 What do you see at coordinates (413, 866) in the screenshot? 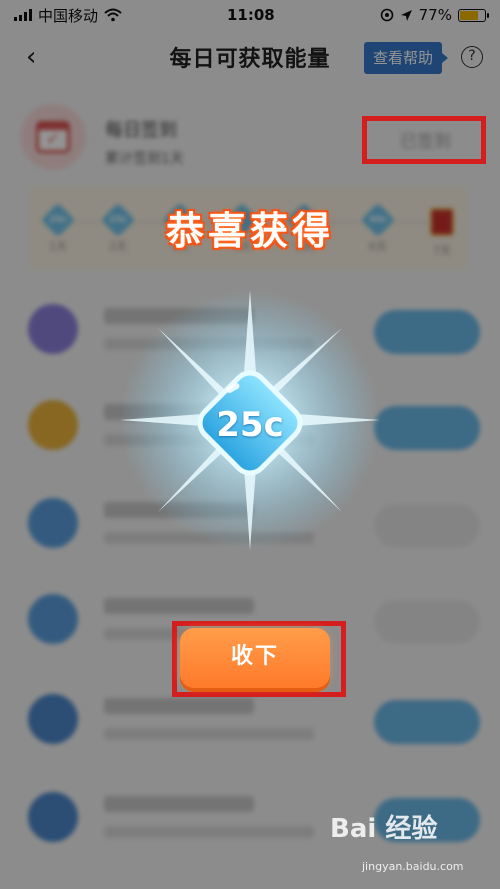
I see `watermark-url: jingyan.baidu.com` at bounding box center [413, 866].